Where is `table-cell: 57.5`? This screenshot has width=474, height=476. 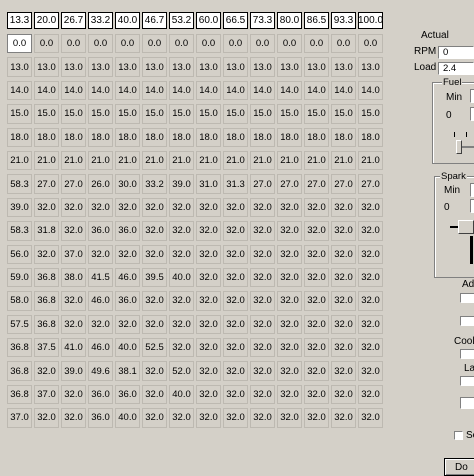 table-cell: 57.5 is located at coordinates (19, 324).